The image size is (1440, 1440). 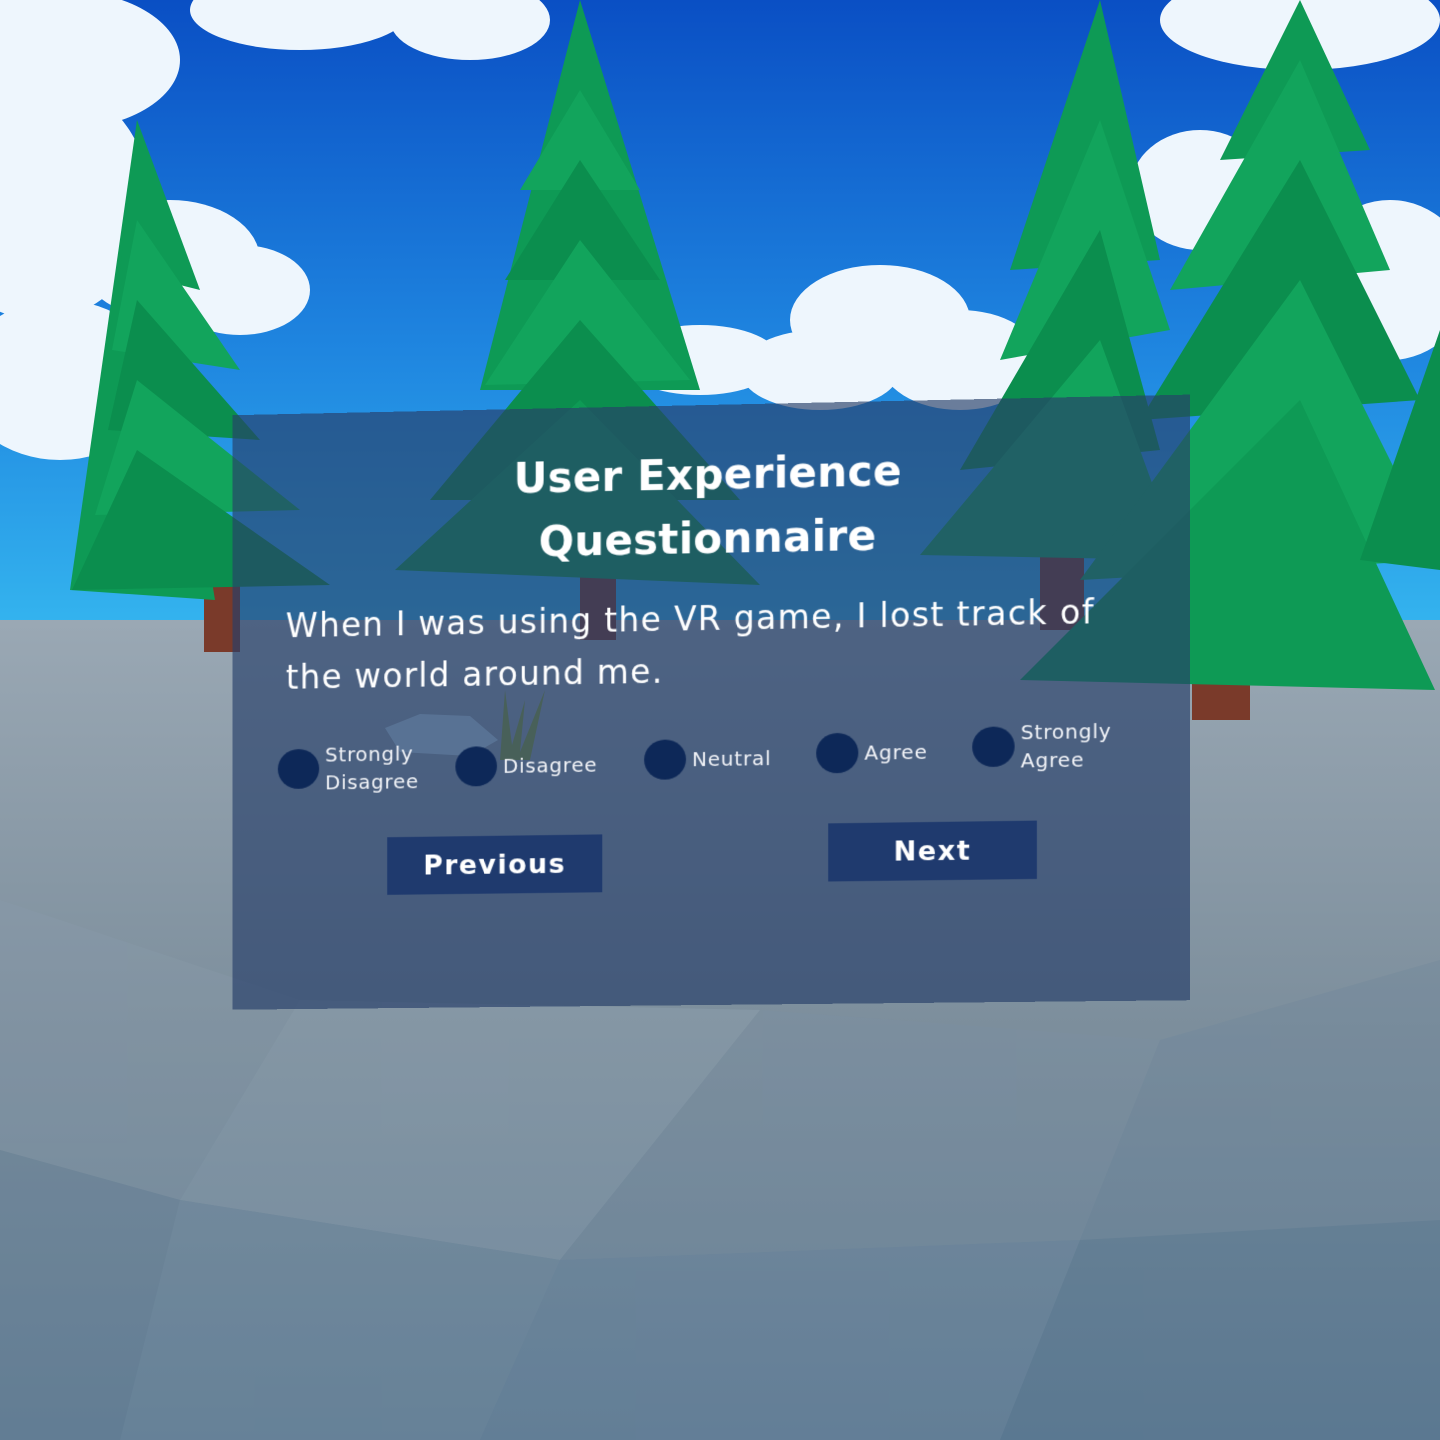 I want to click on option-strongly-disagree: Strongly Disagree, so click(x=363, y=768).